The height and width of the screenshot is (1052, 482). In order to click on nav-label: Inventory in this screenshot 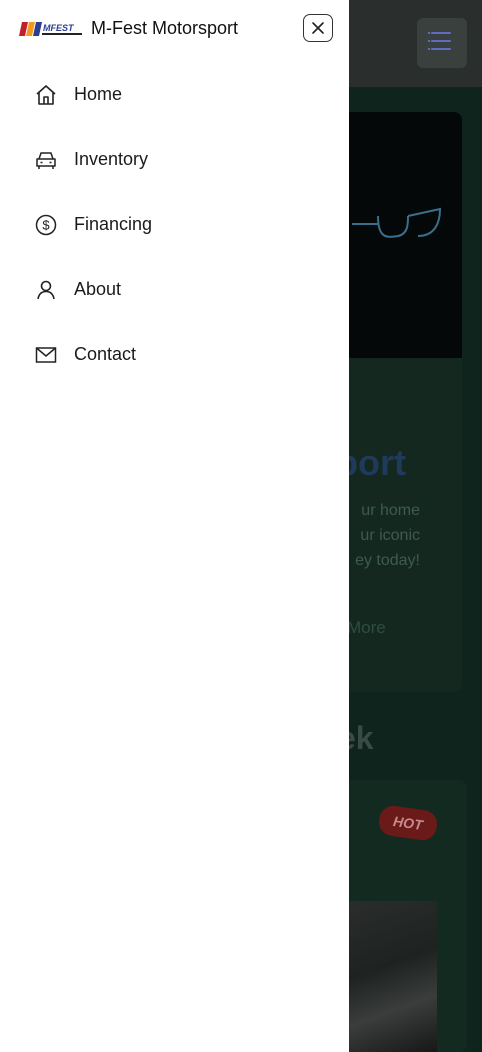, I will do `click(111, 159)`.